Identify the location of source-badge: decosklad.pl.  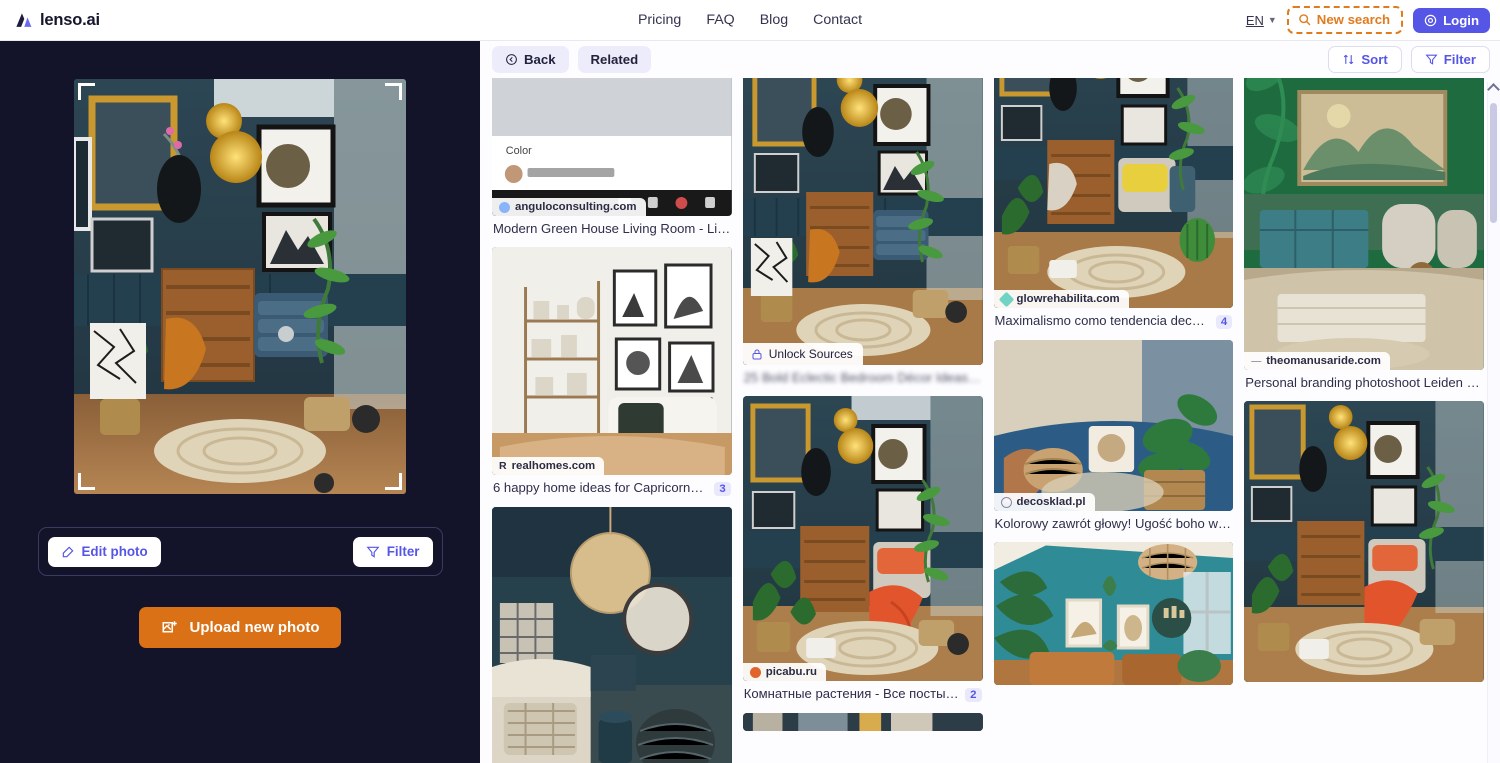
(1044, 502).